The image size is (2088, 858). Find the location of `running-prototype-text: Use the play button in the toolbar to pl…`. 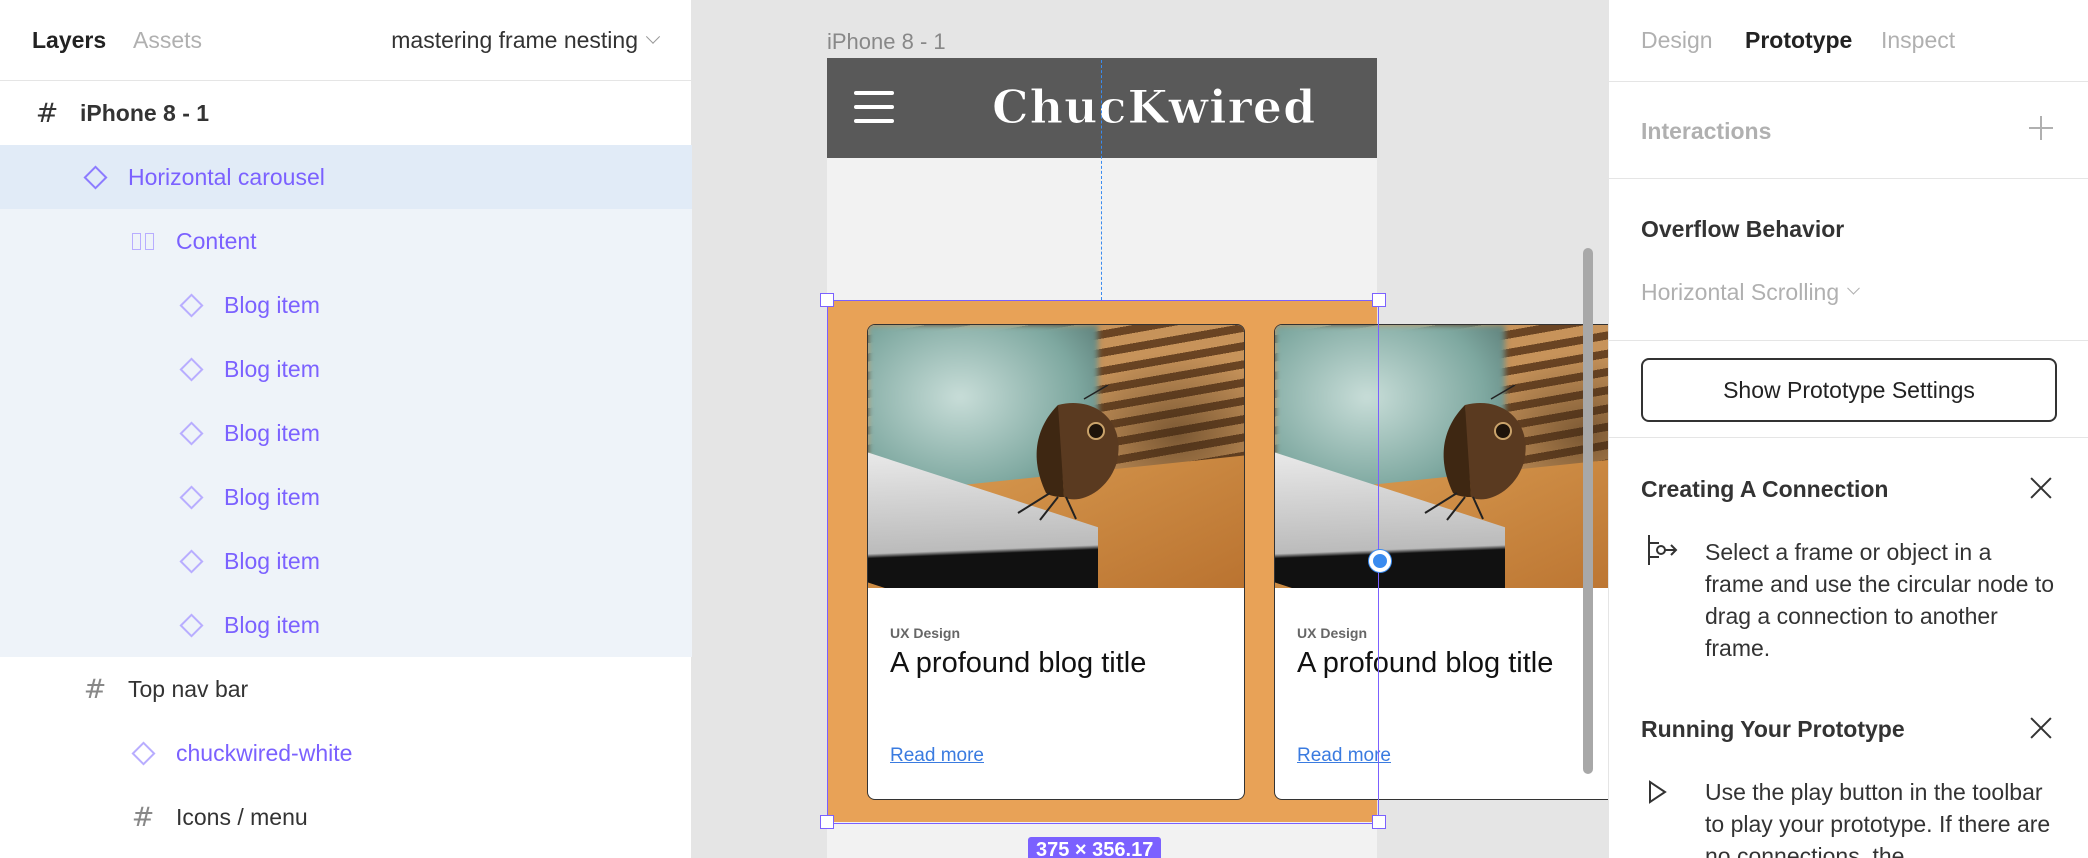

running-prototype-text: Use the play button in the toolbar to pl… is located at coordinates (1878, 818).